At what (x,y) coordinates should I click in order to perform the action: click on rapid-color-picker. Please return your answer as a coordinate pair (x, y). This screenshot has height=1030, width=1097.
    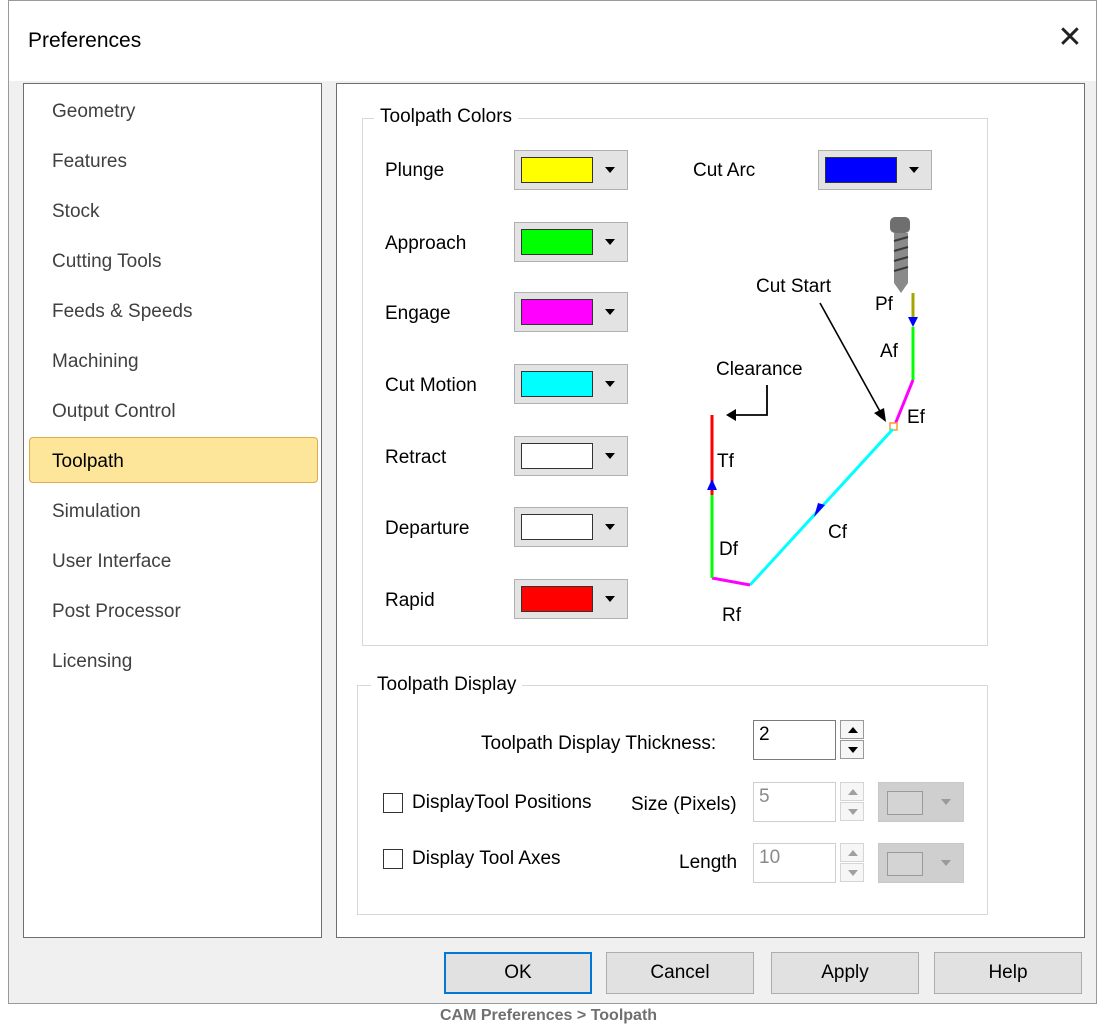
    Looking at the image, I should click on (571, 599).